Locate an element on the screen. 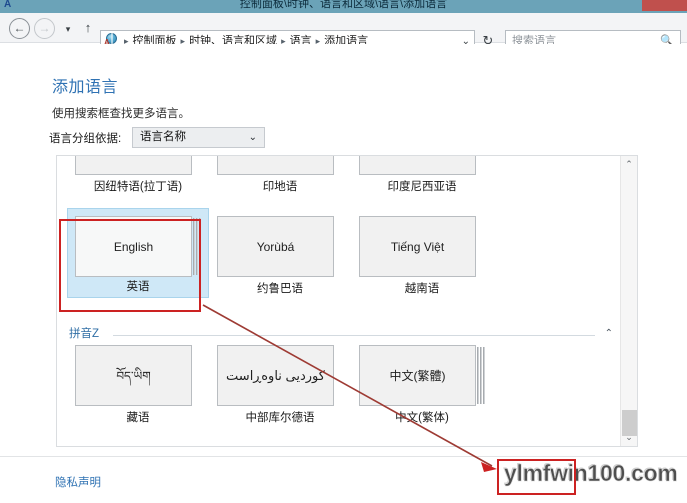  language-native-name: བོད་ཡིག is located at coordinates (133, 375).